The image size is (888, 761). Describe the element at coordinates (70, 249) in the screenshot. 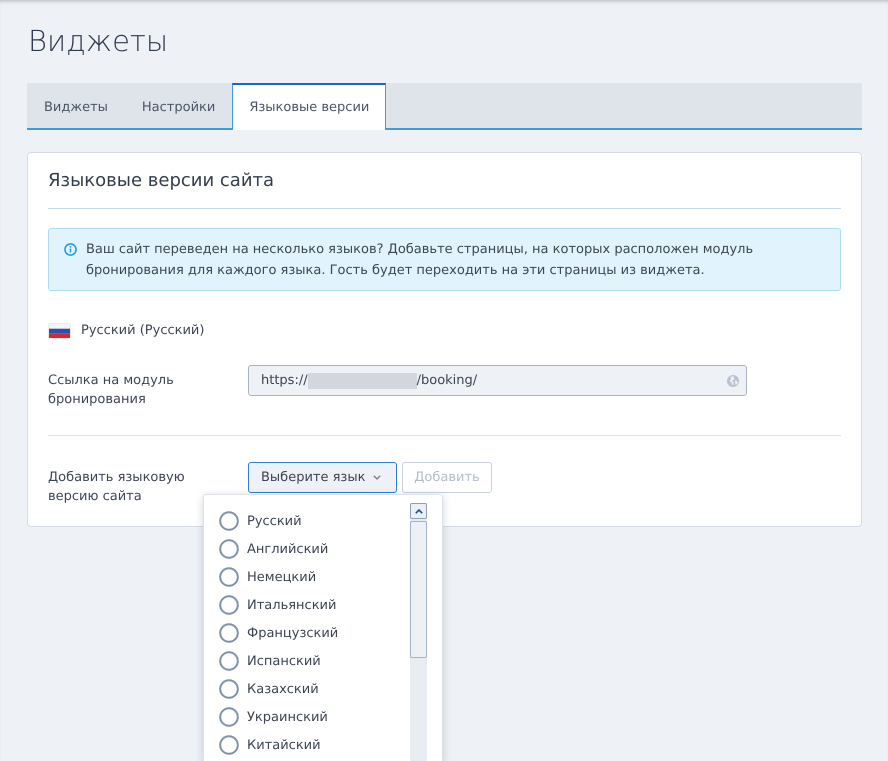

I see `info-icon` at that location.